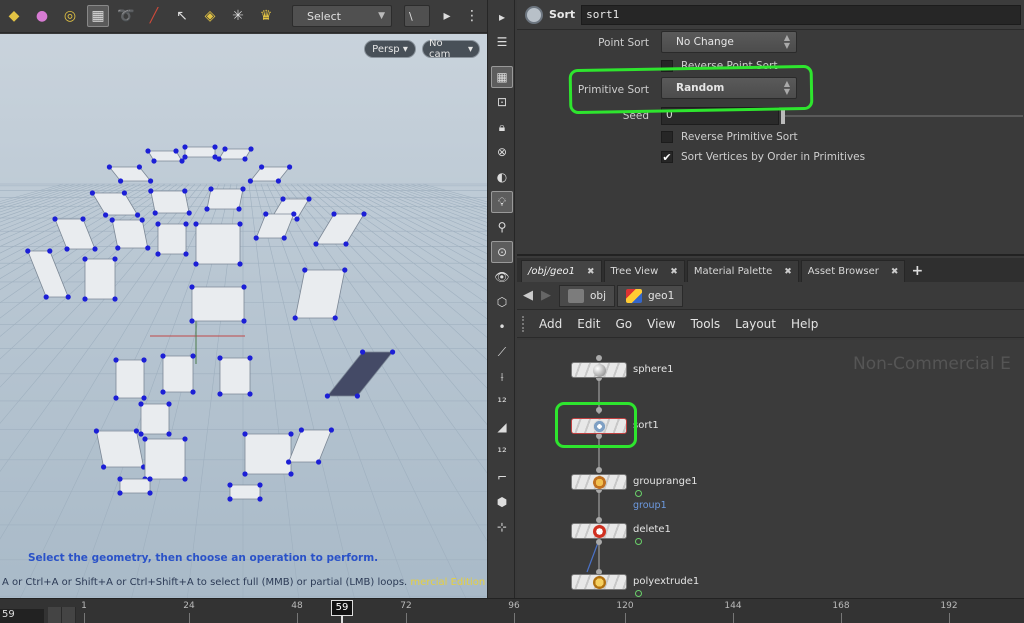 The height and width of the screenshot is (623, 1024). What do you see at coordinates (720, 116) in the screenshot?
I see `seed-field: 0` at bounding box center [720, 116].